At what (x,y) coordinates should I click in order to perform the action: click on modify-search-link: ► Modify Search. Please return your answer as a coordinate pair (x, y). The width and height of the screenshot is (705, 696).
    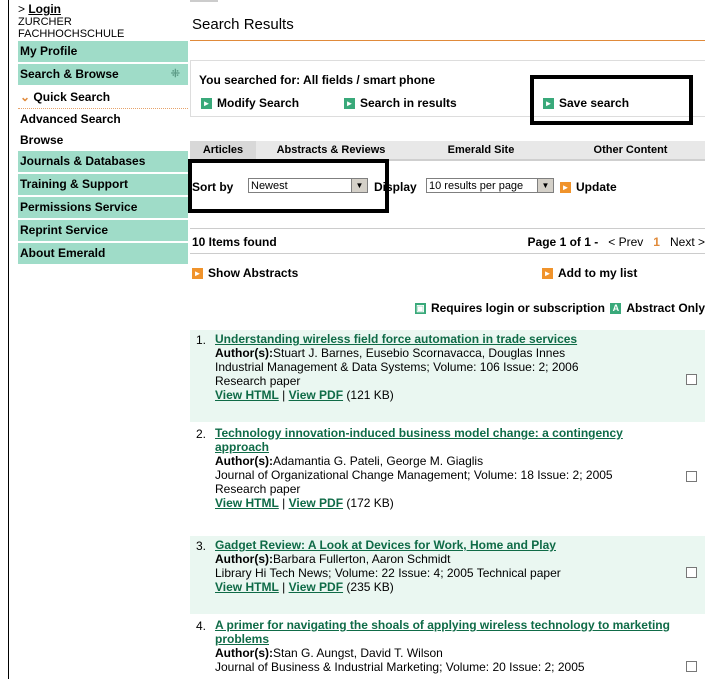
    Looking at the image, I should click on (250, 103).